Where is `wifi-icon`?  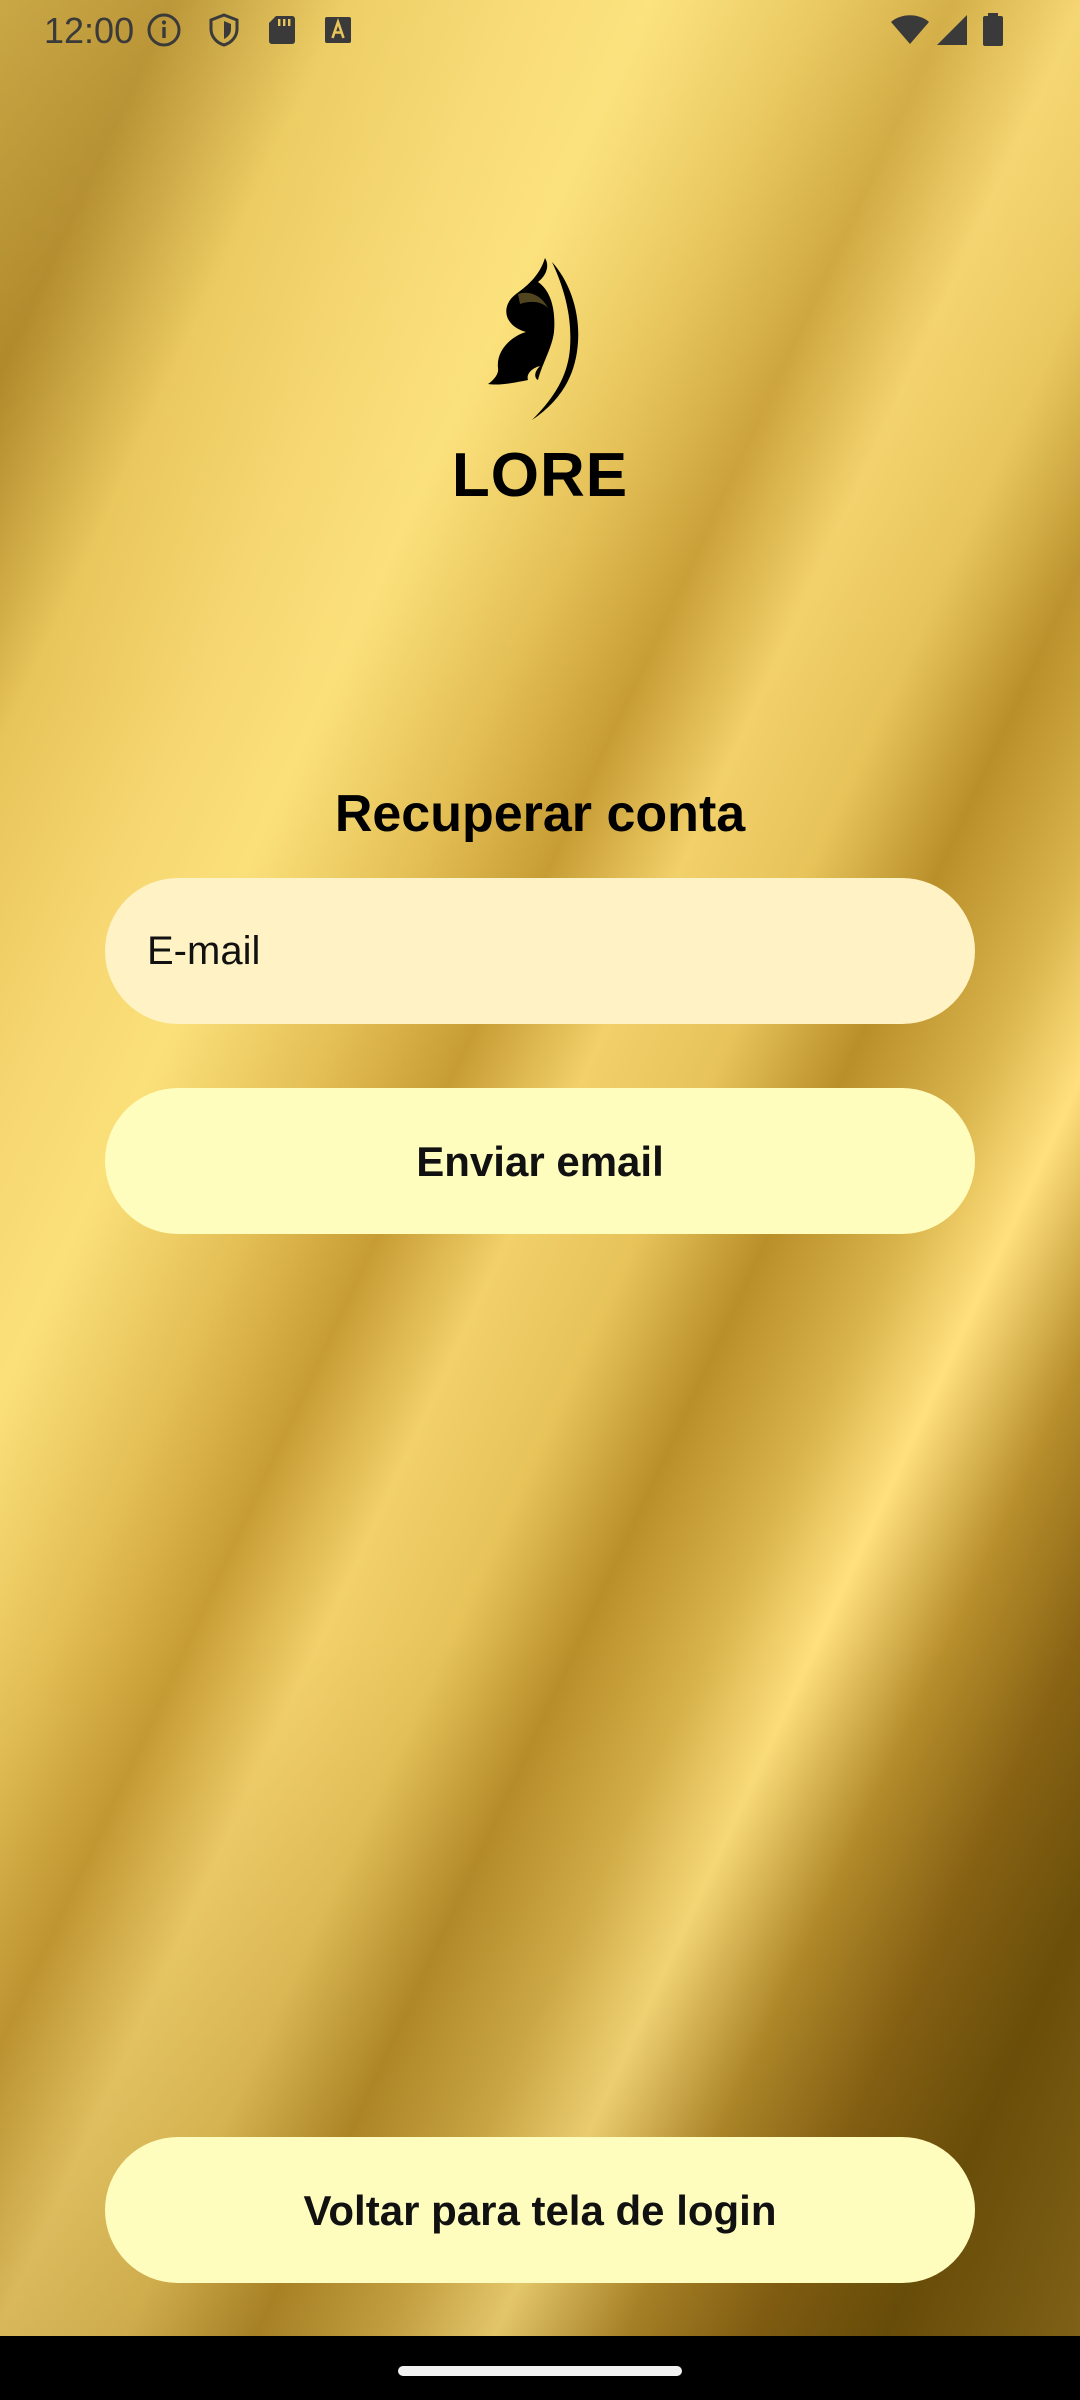
wifi-icon is located at coordinates (910, 30).